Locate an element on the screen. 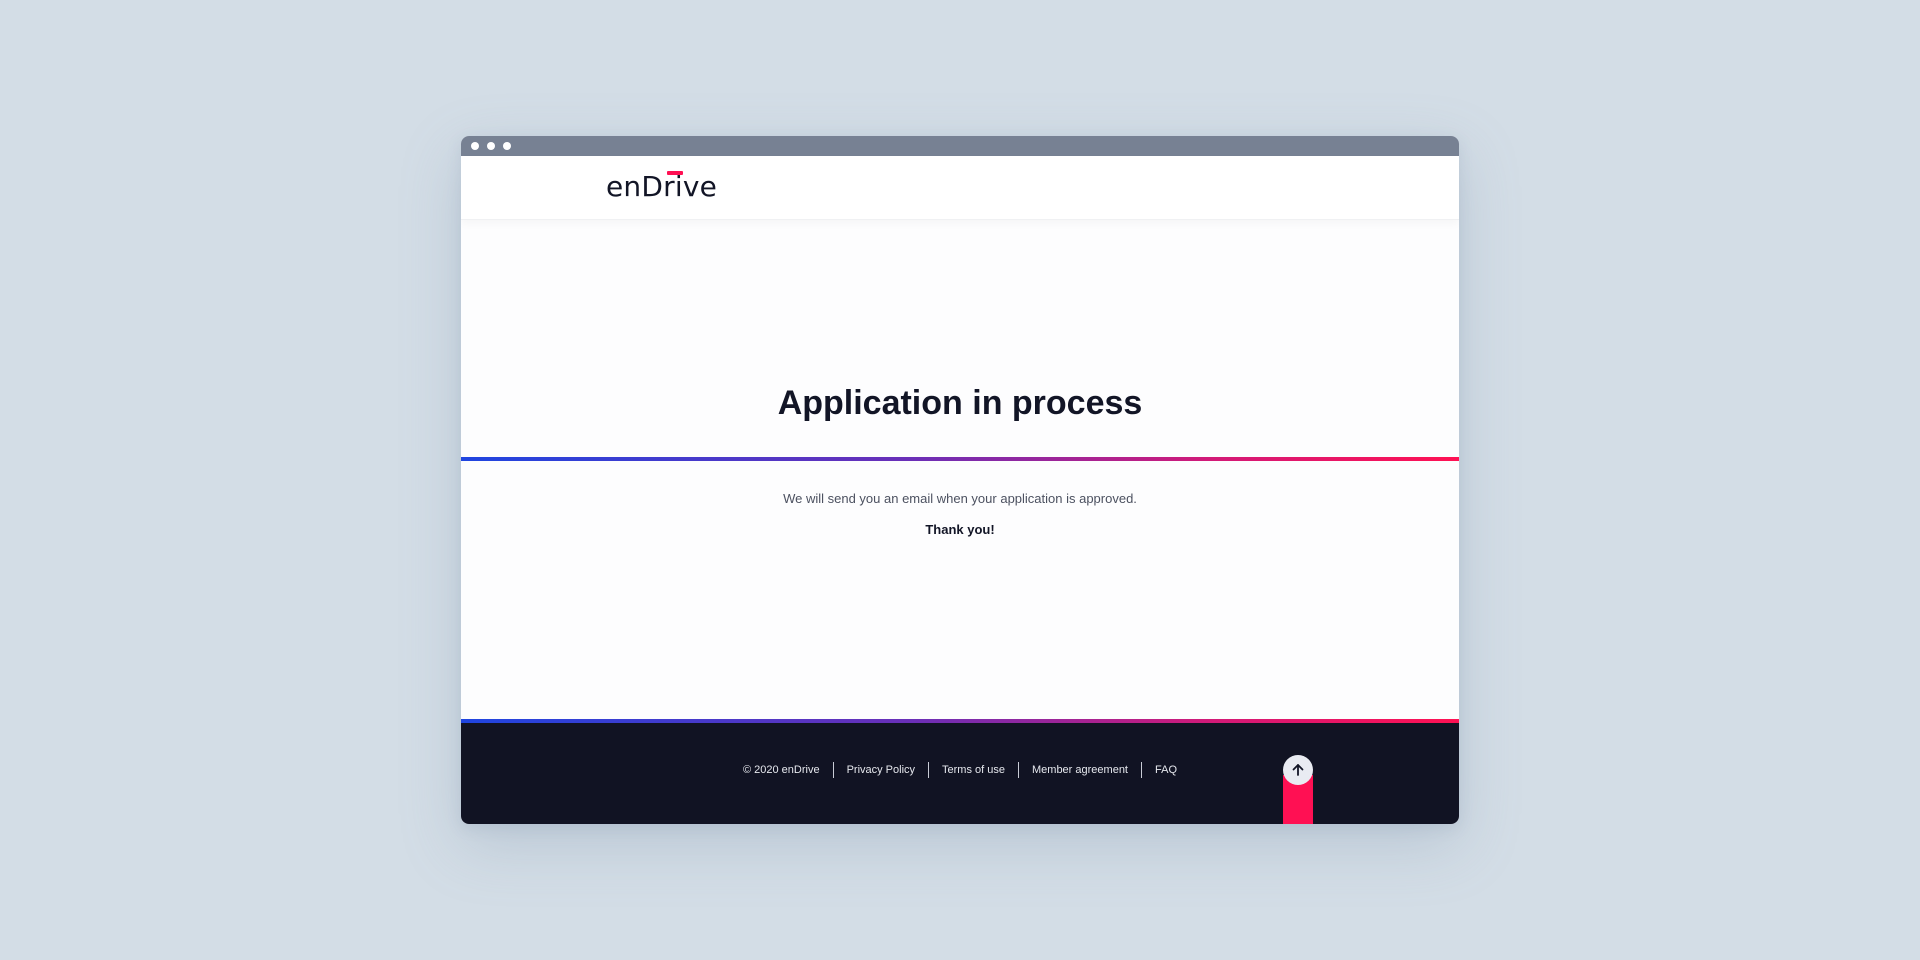 Image resolution: width=1920 pixels, height=960 pixels. footer-link-privacy: Privacy Policy is located at coordinates (881, 770).